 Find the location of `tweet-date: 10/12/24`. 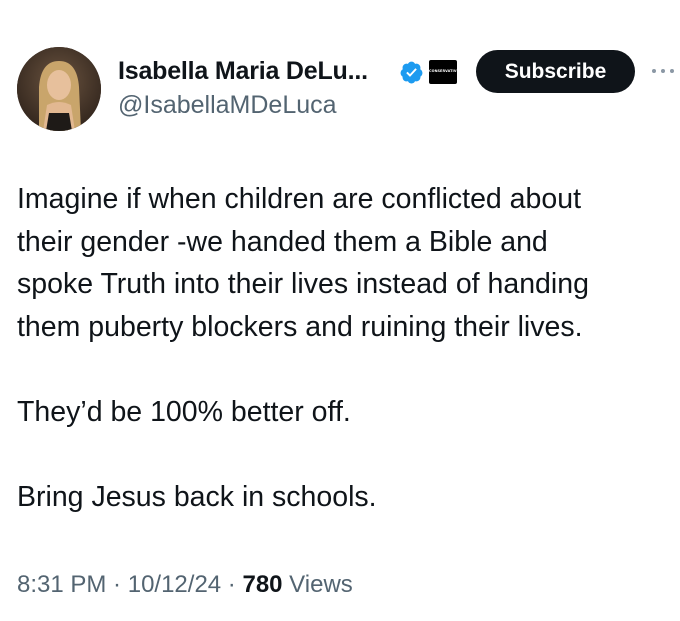

tweet-date: 10/12/24 is located at coordinates (174, 584).